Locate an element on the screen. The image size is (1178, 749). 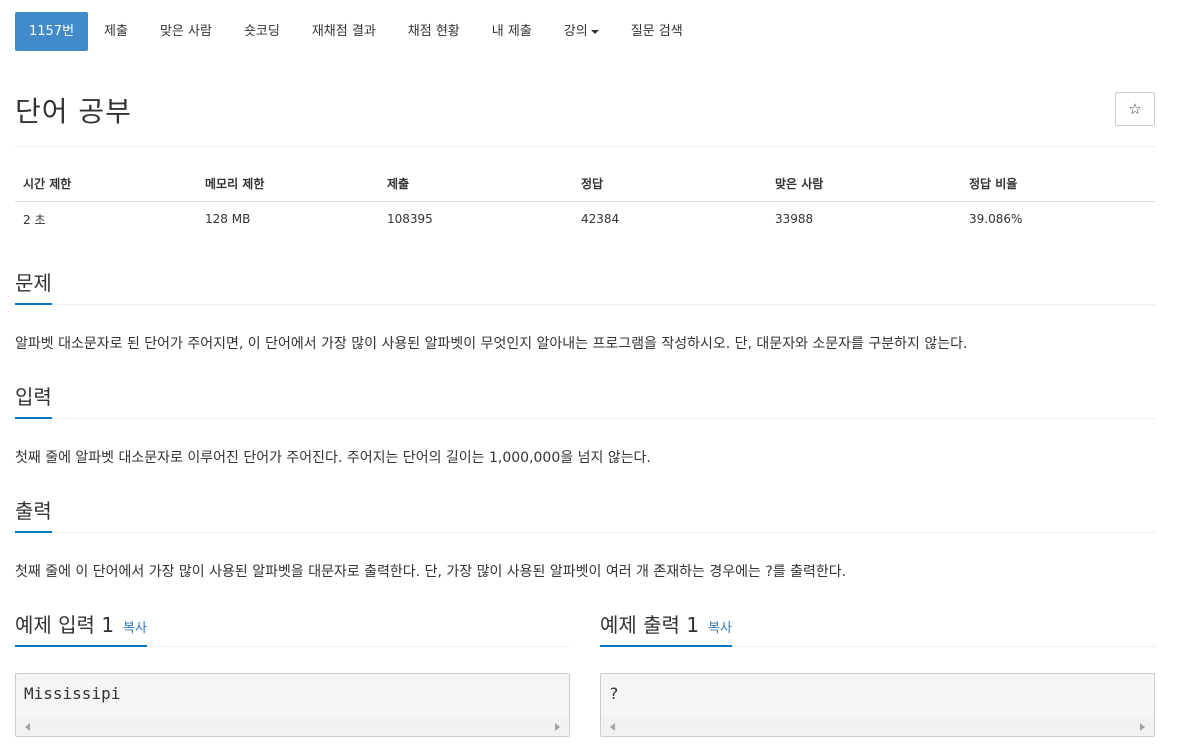
tab-short-coding: 숏코딩 is located at coordinates (262, 31).